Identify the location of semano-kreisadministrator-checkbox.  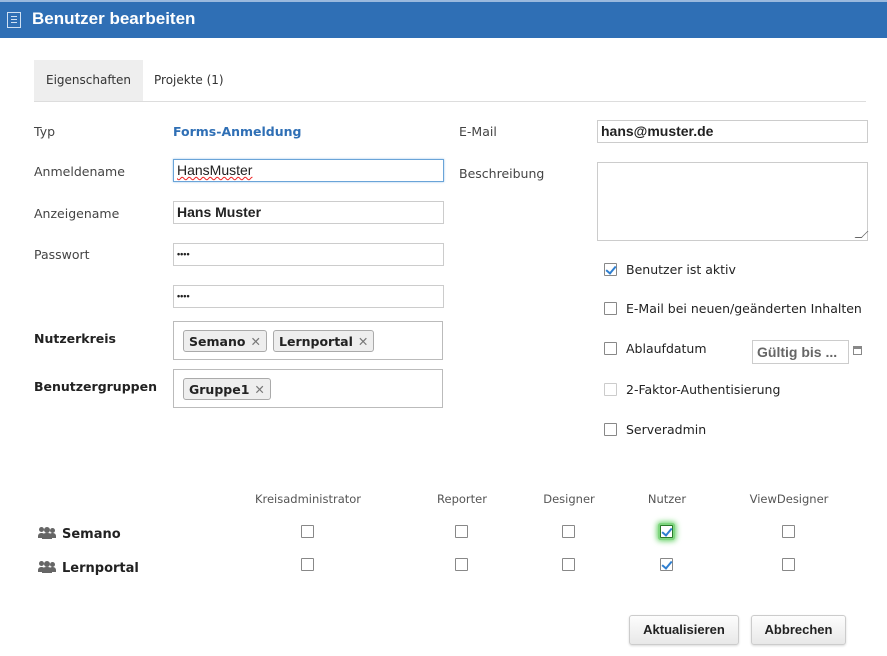
(307, 531).